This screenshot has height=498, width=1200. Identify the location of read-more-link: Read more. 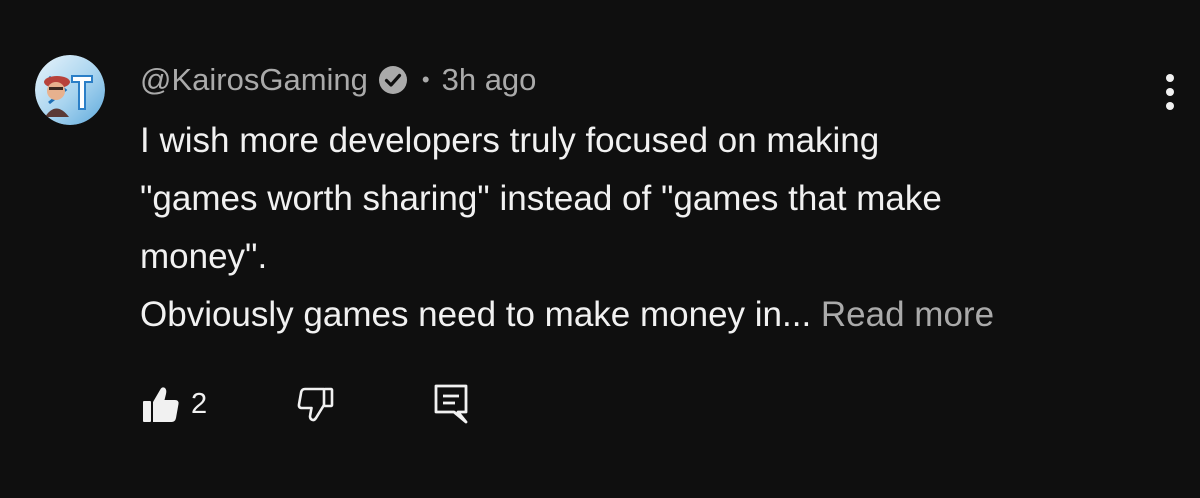
(907, 314).